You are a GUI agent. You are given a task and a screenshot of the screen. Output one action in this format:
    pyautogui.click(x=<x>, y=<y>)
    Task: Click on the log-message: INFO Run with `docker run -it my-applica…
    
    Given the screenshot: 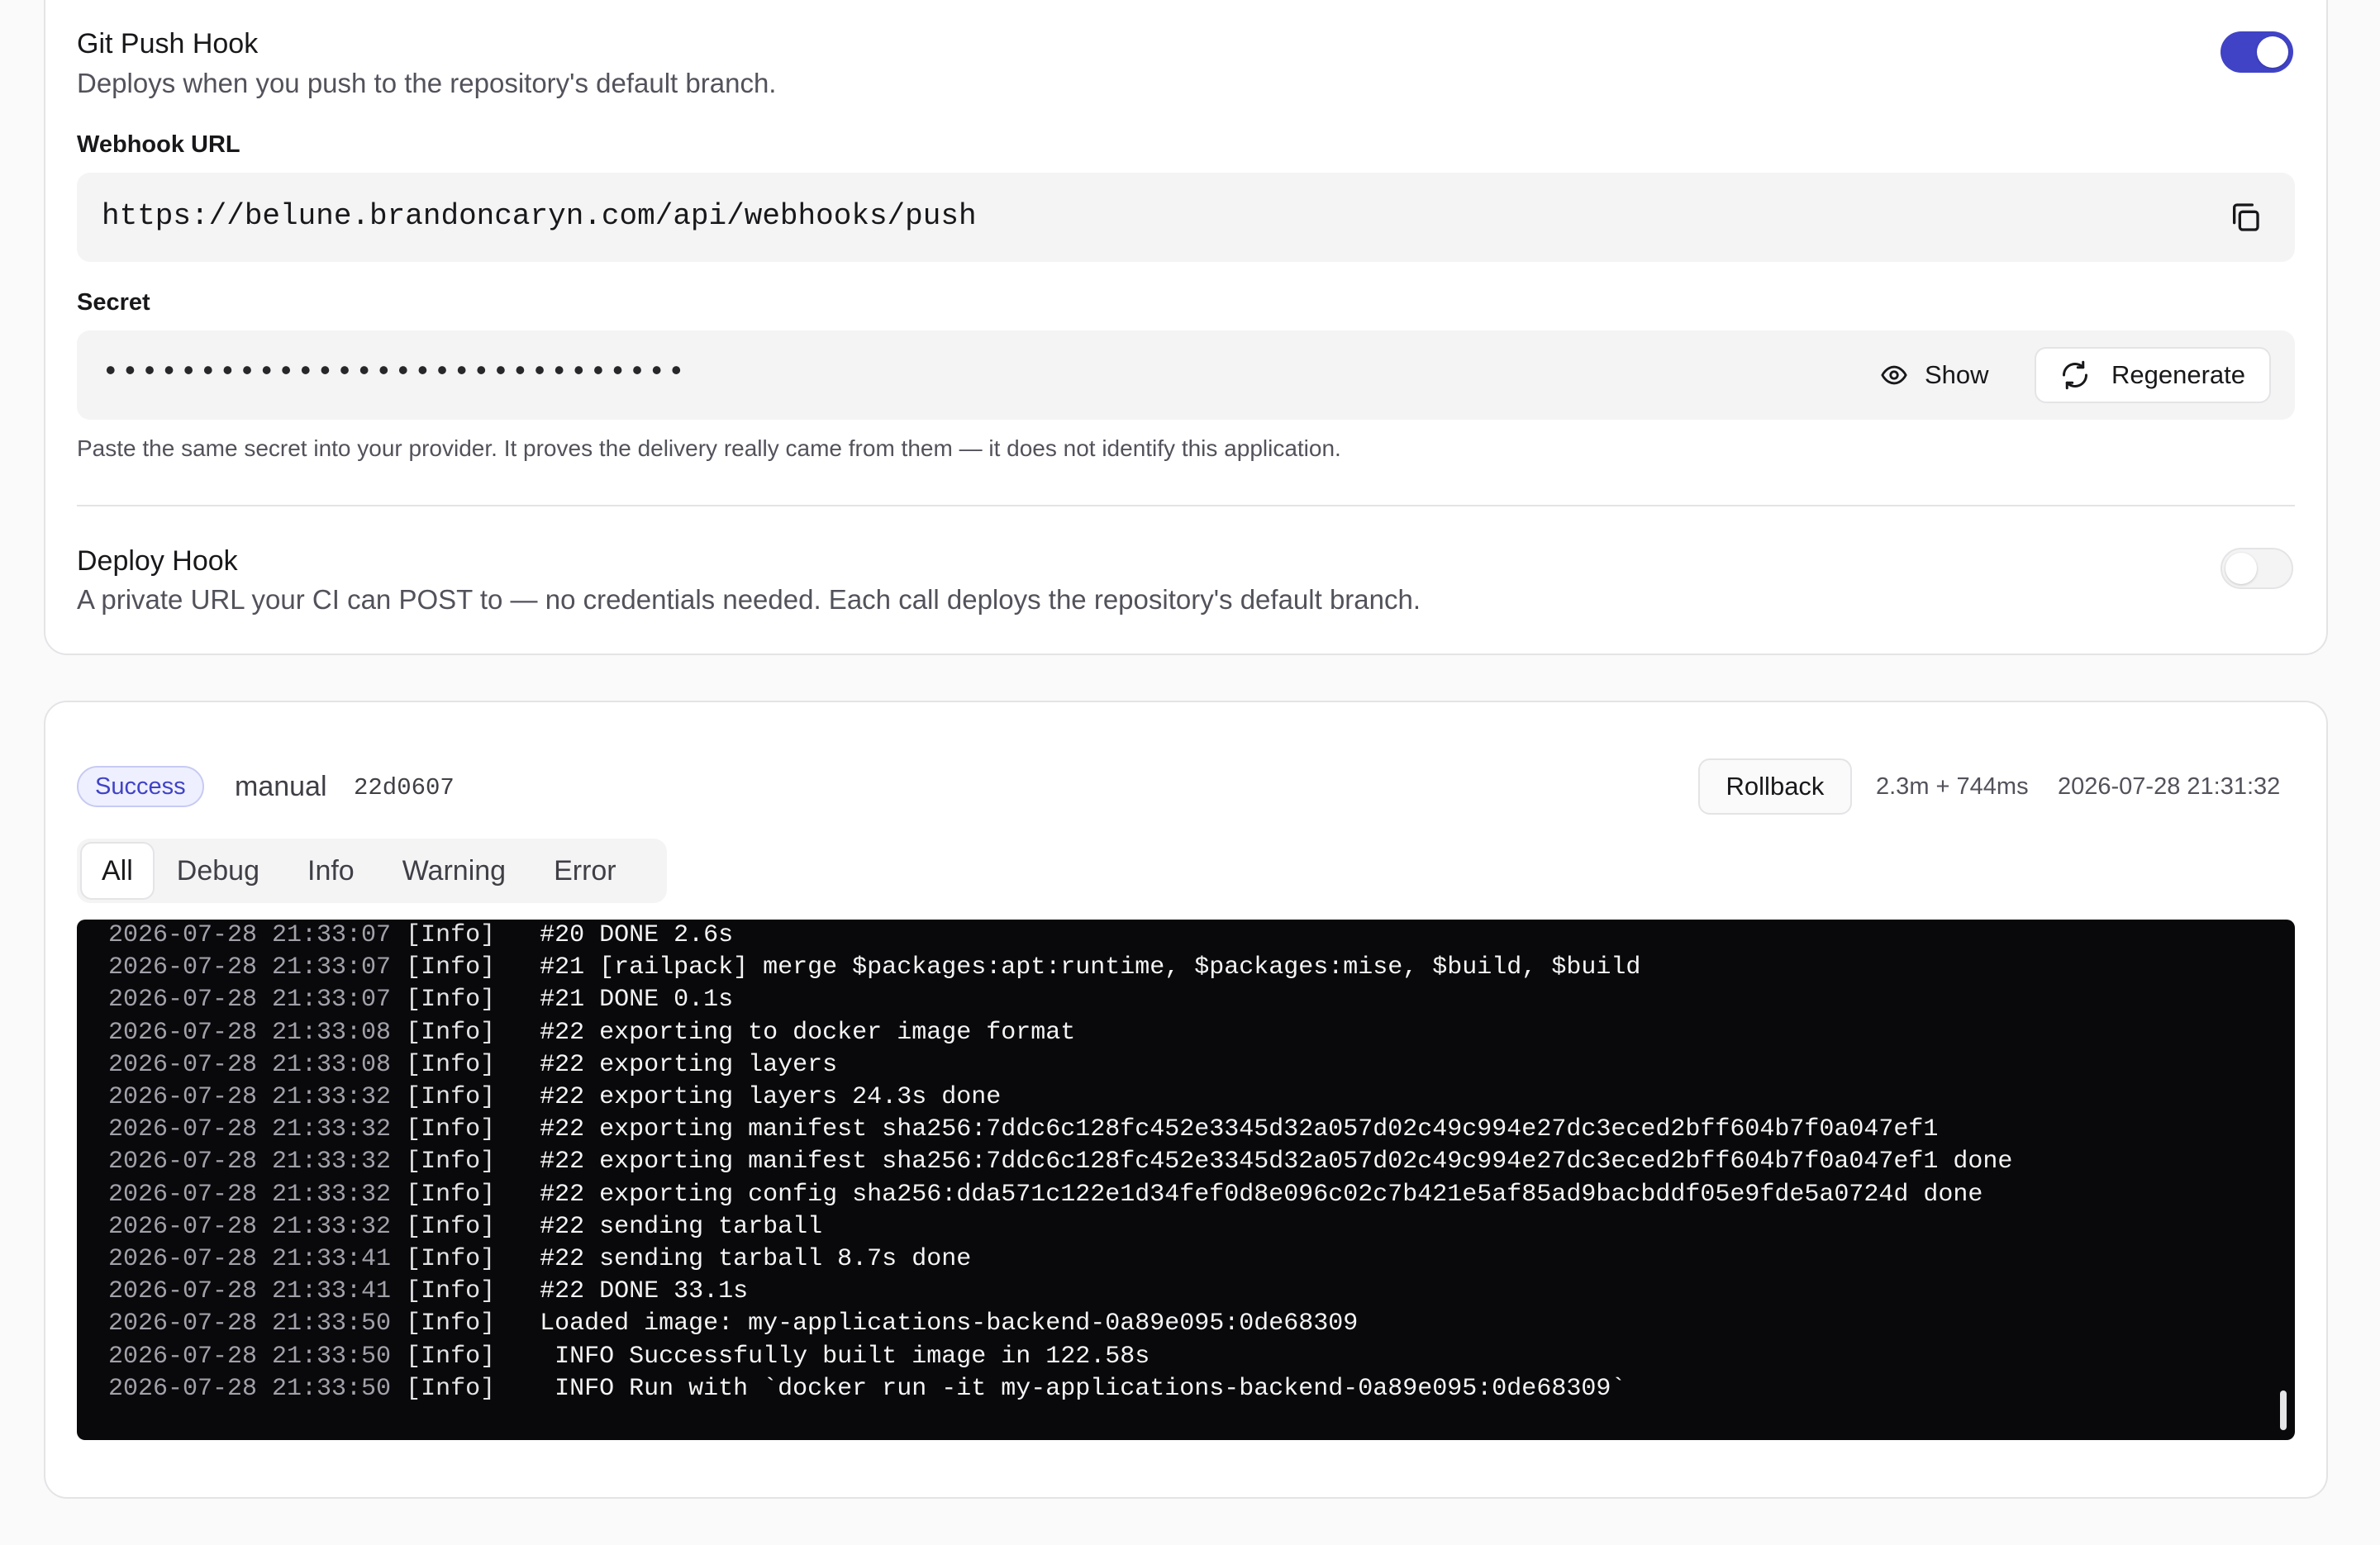 What is the action you would take?
    pyautogui.click(x=1060, y=1388)
    